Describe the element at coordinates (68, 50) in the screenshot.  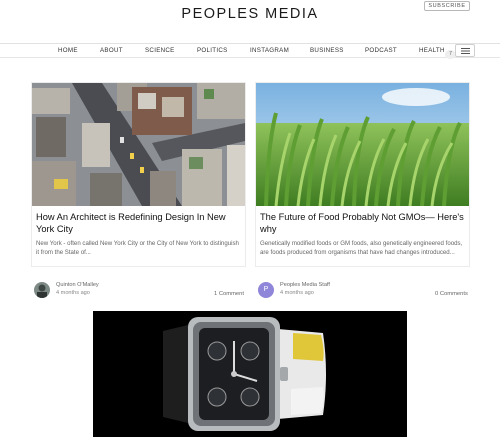
I see `nav-item-home: HOME` at that location.